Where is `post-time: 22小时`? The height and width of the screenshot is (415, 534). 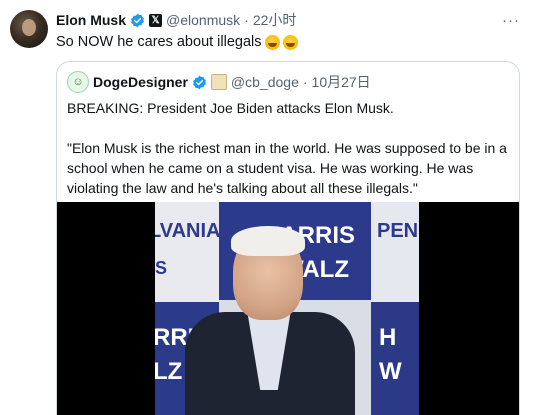 post-time: 22小时 is located at coordinates (275, 20).